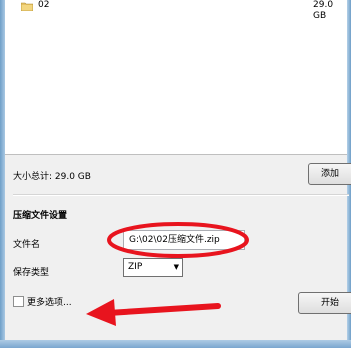  I want to click on file-size: 29.0 GB, so click(323, 10).